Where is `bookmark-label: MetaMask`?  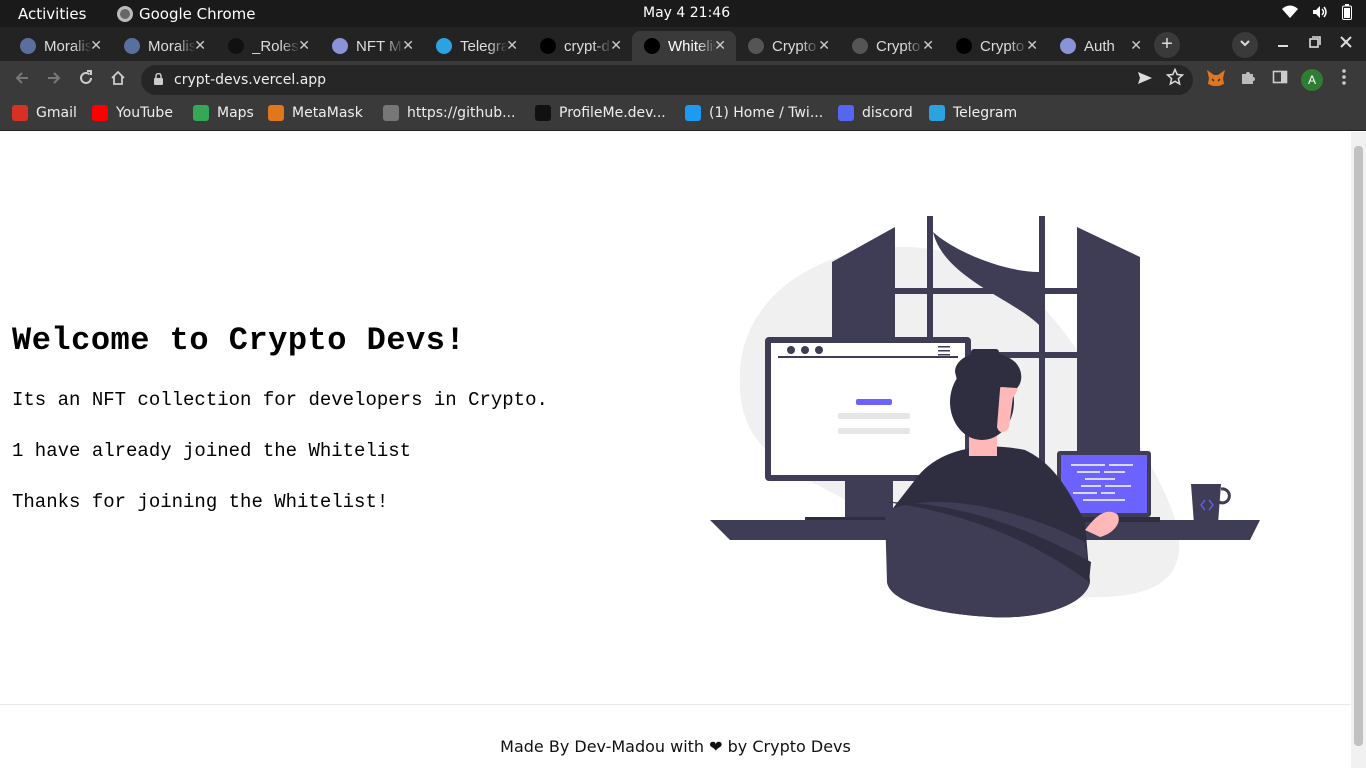
bookmark-label: MetaMask is located at coordinates (327, 113).